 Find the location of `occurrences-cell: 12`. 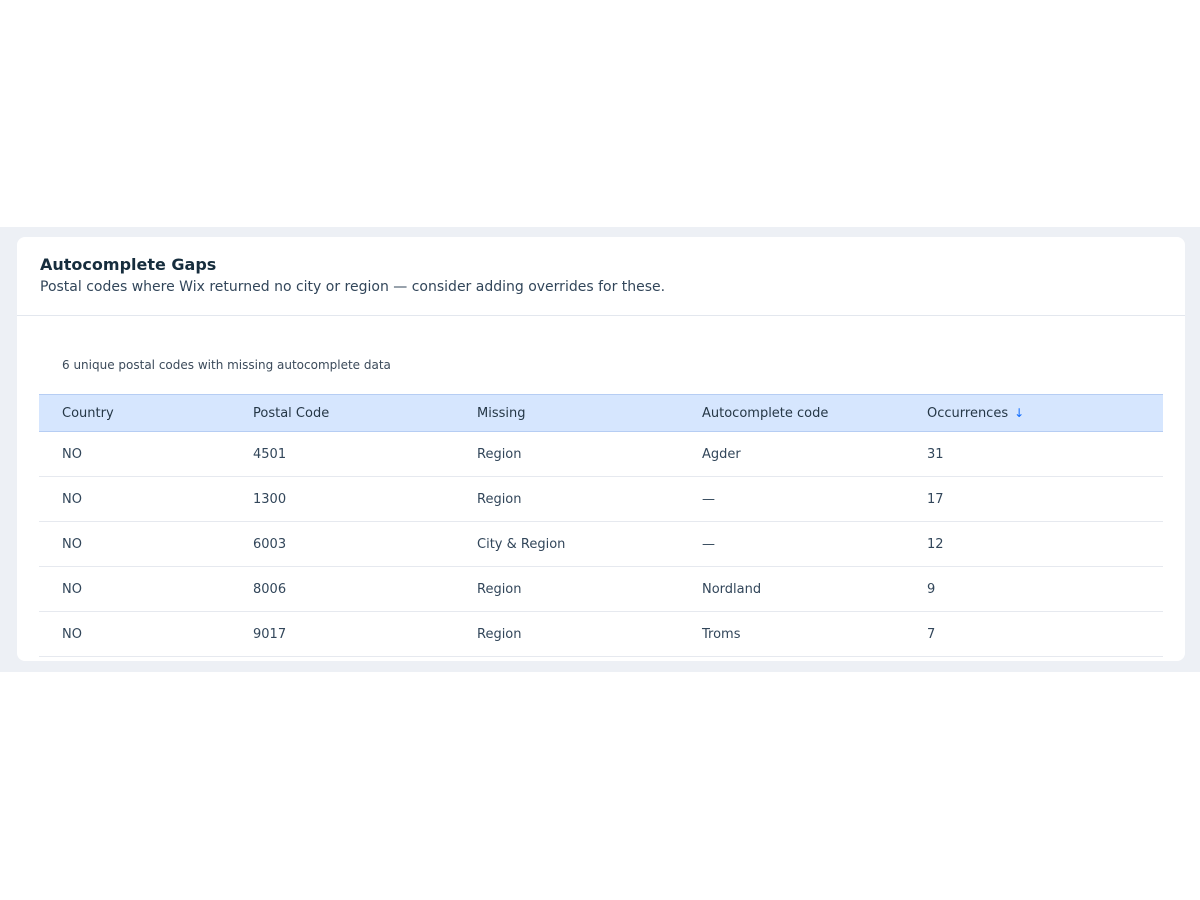

occurrences-cell: 12 is located at coordinates (935, 544).